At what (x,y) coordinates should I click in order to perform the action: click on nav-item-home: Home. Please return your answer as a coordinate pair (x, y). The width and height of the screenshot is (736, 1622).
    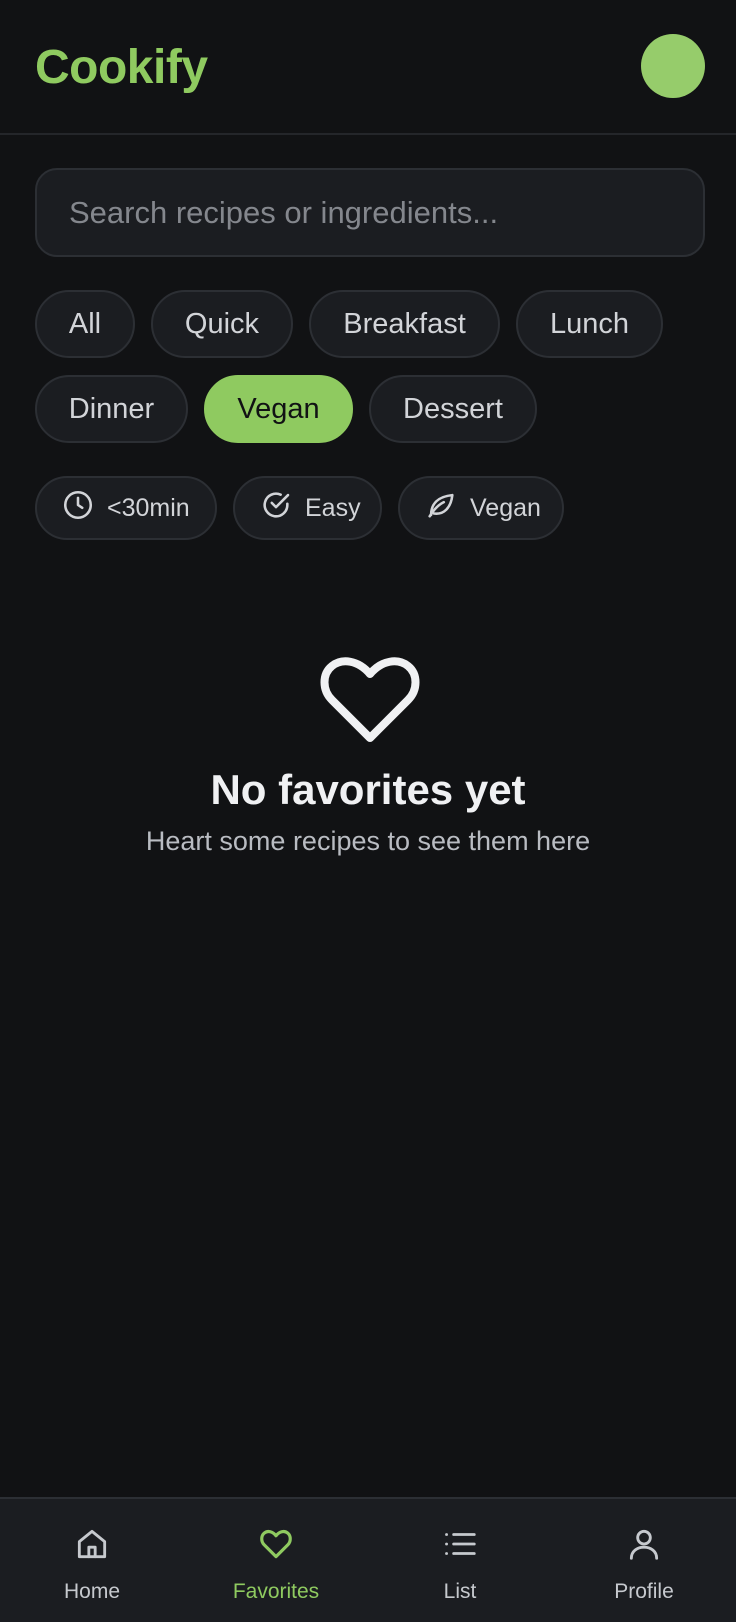
    Looking at the image, I should click on (92, 1560).